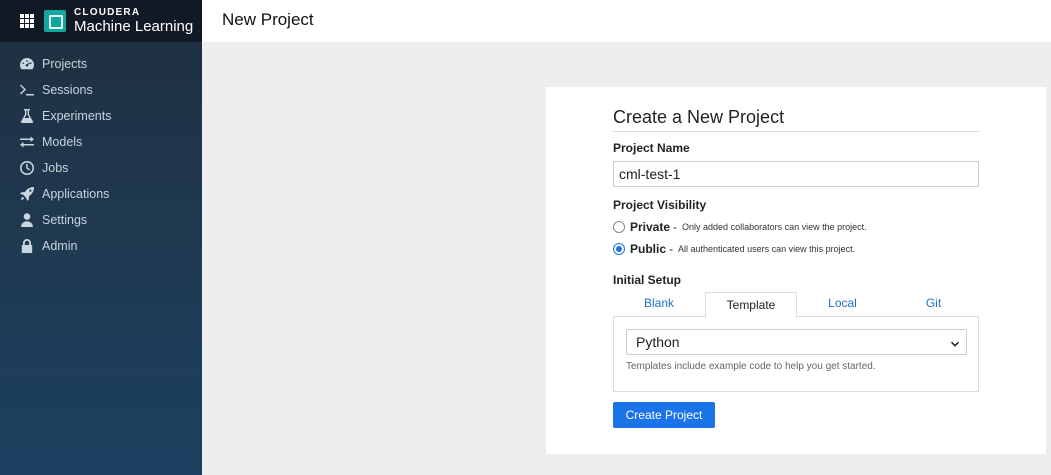  Describe the element at coordinates (796, 174) in the screenshot. I see `project-name-input` at that location.